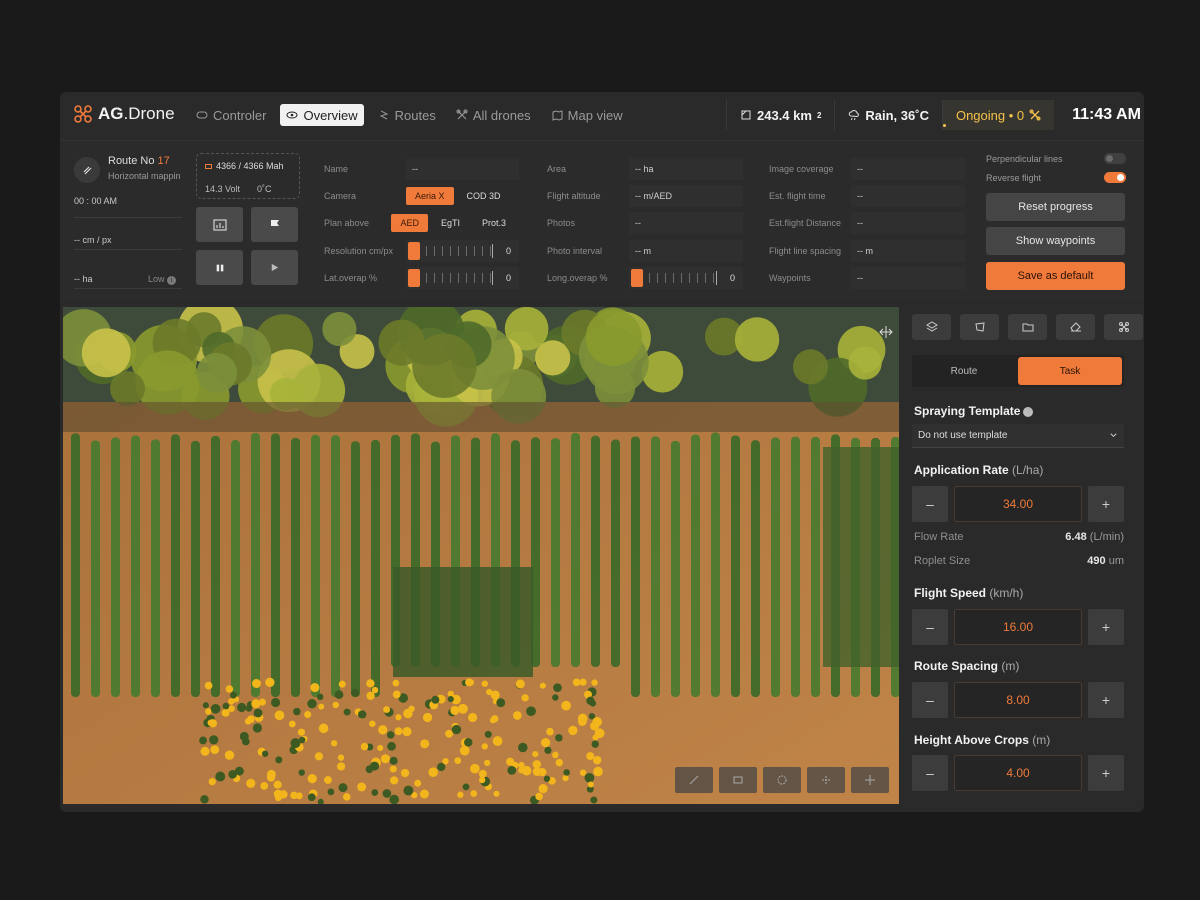  I want to click on rate-title: Application Rate (L/ha), so click(978, 470).